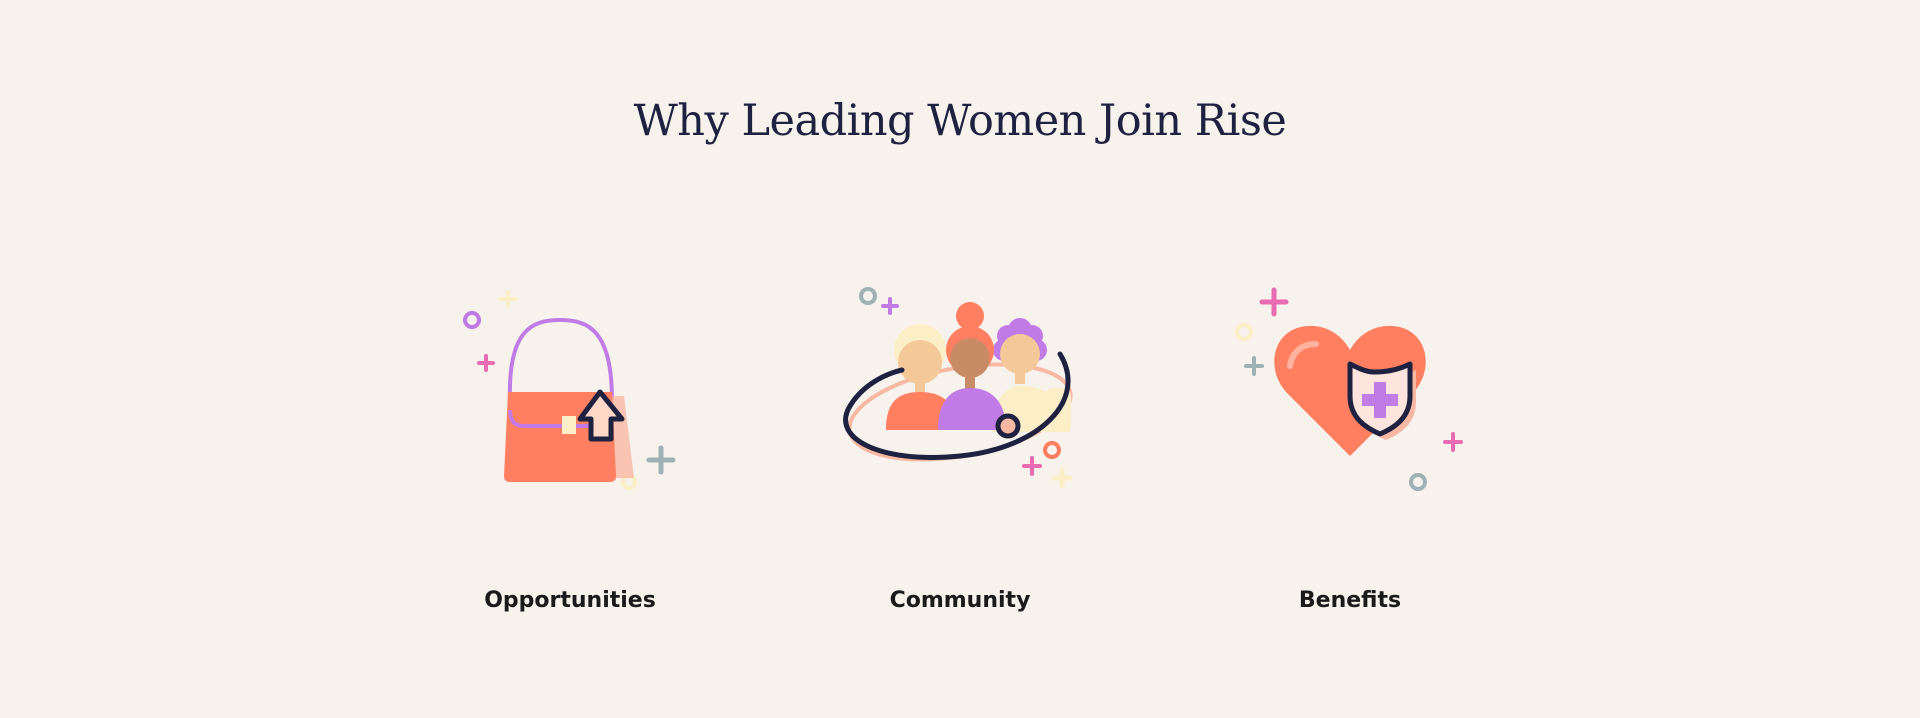  Describe the element at coordinates (570, 600) in the screenshot. I see `card-label: Opportunities` at that location.